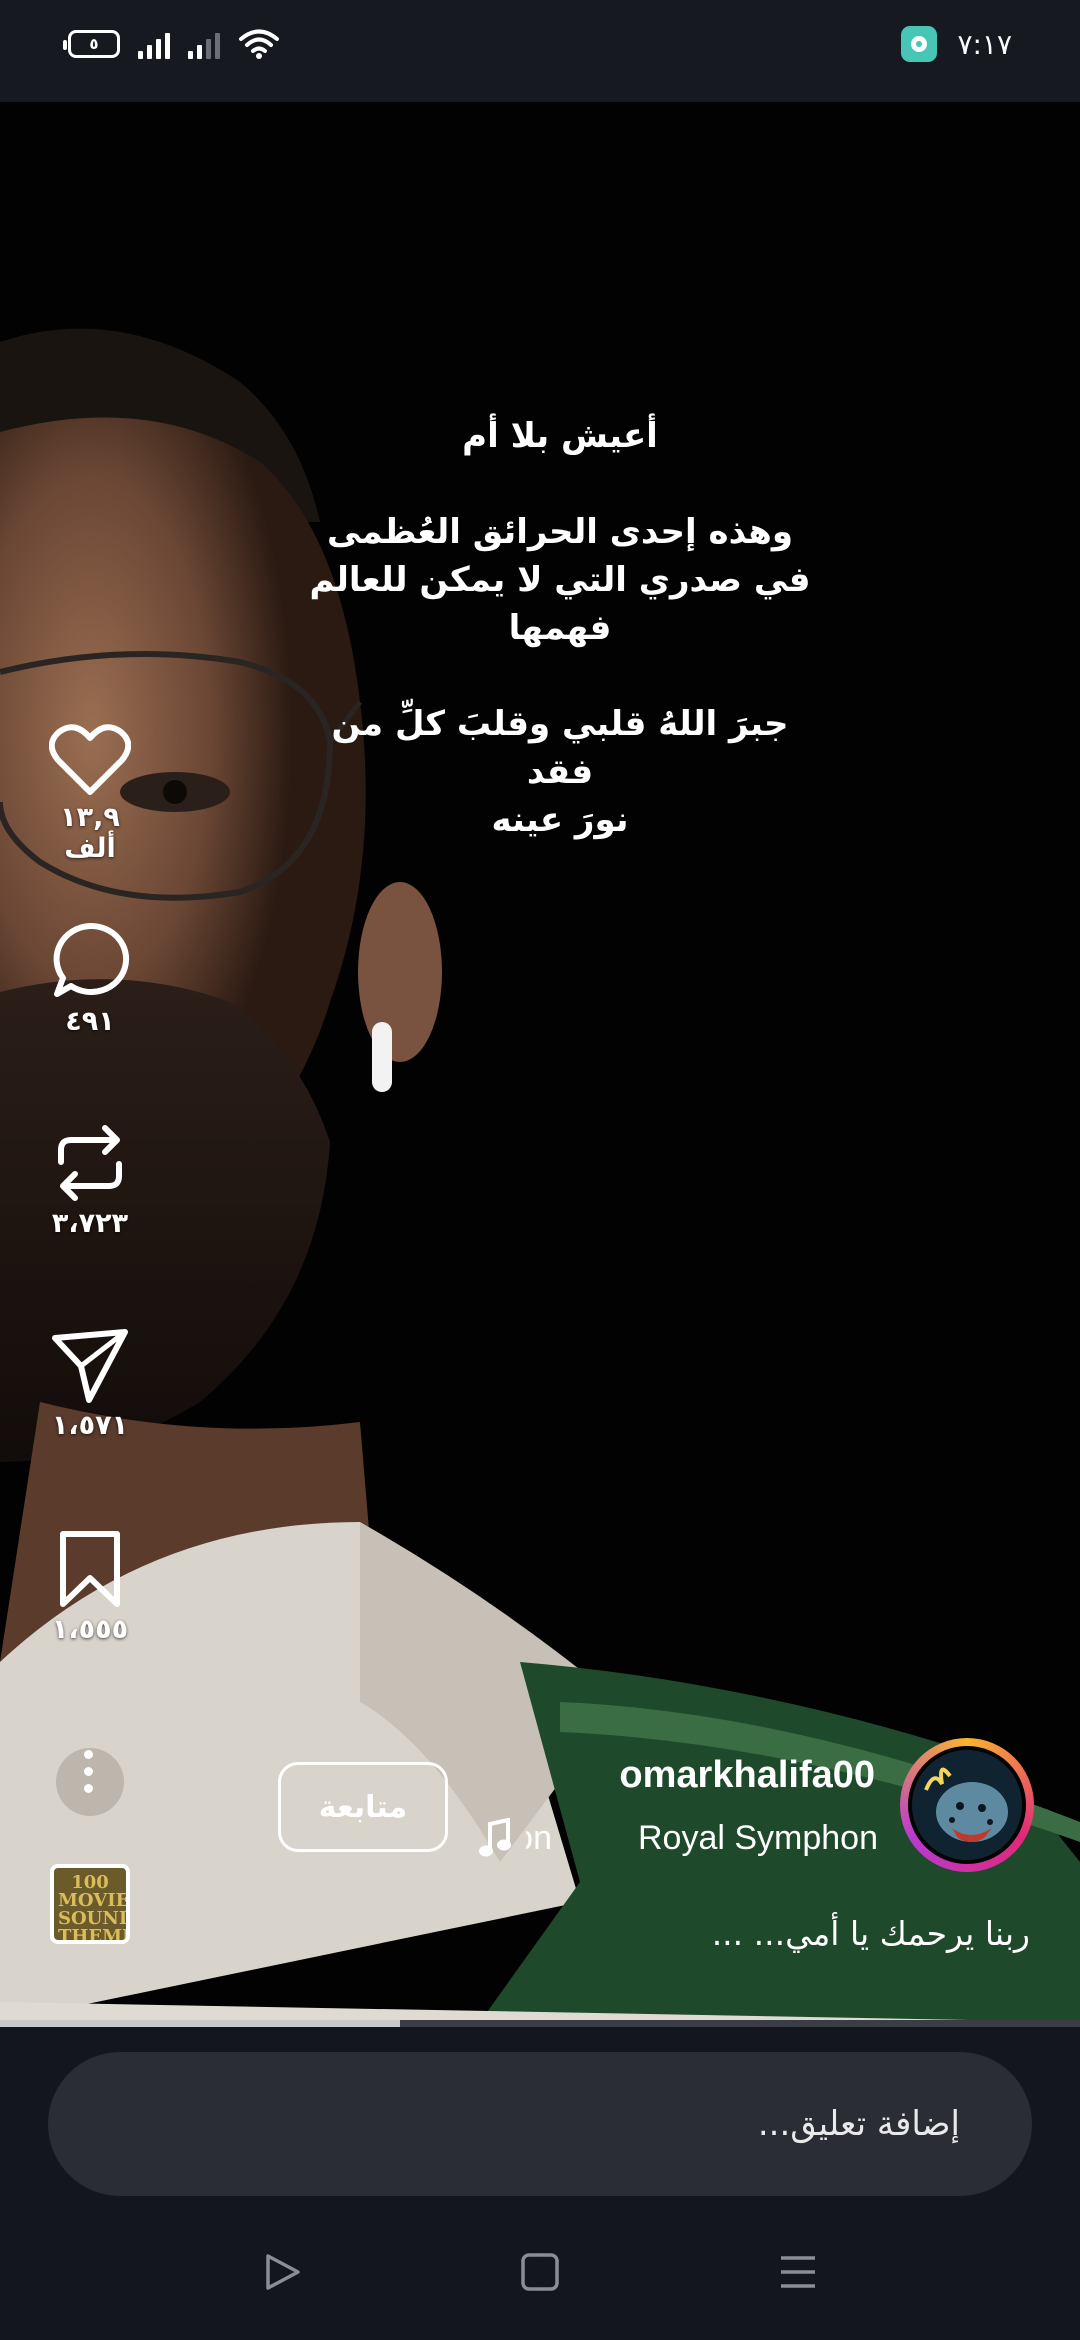  I want to click on author-avatar-ring, so click(967, 1805).